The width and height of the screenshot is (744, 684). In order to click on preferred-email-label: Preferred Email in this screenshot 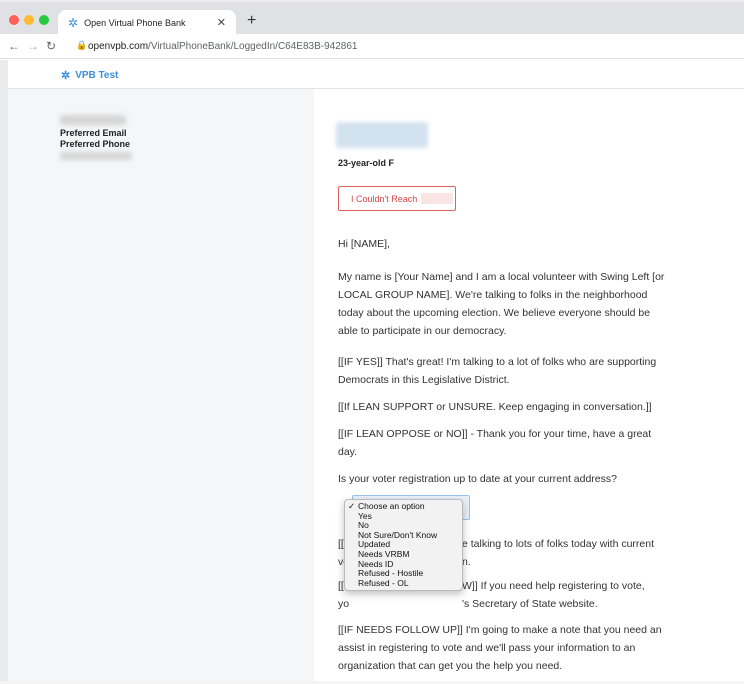, I will do `click(93, 133)`.